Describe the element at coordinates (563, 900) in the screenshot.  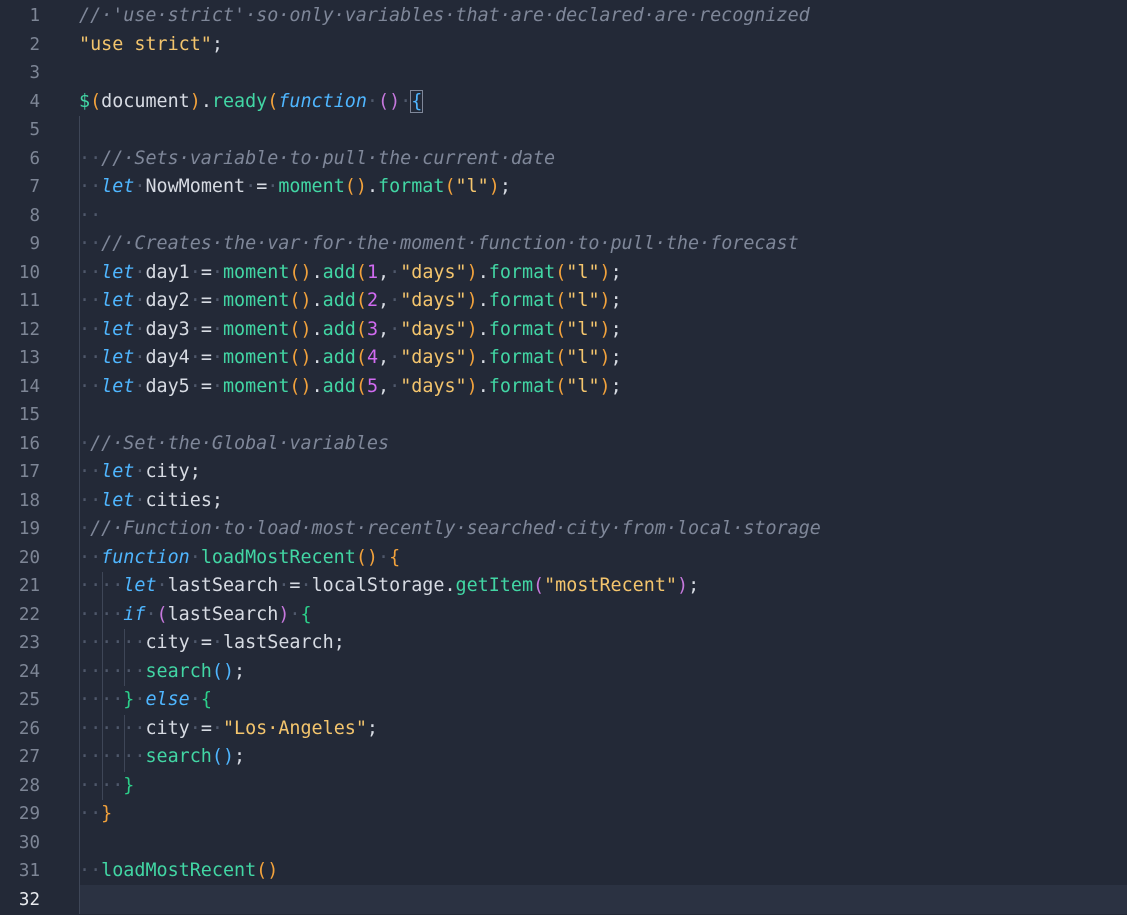
I see `code-line: 32` at that location.